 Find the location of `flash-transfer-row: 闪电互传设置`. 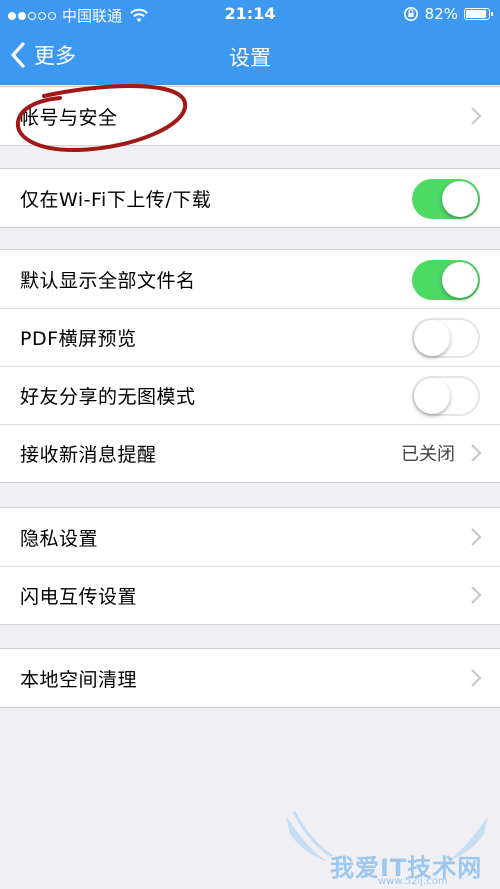

flash-transfer-row: 闪电互传设置 is located at coordinates (250, 595).